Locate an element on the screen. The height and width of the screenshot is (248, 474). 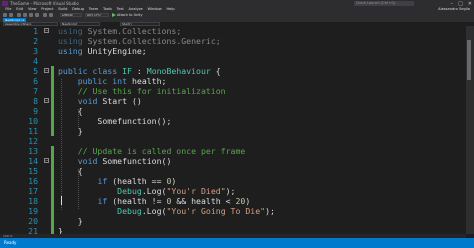
code-line: 1 using System.Collections; is located at coordinates (233, 31).